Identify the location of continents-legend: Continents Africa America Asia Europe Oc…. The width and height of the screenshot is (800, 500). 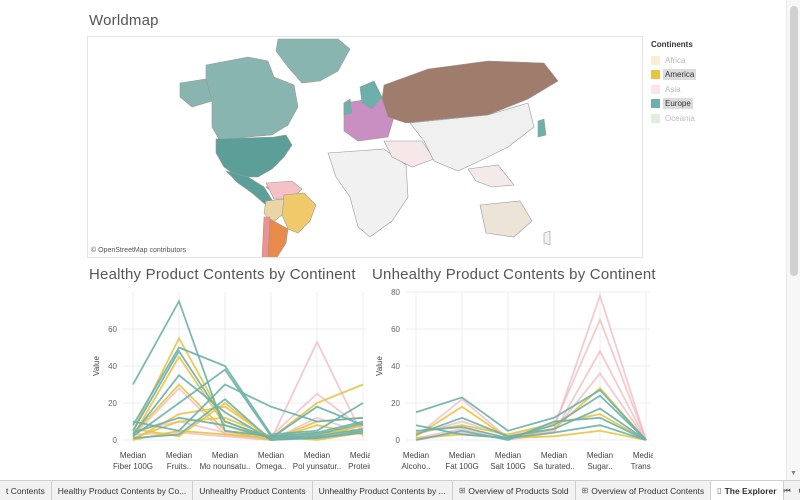
(721, 83).